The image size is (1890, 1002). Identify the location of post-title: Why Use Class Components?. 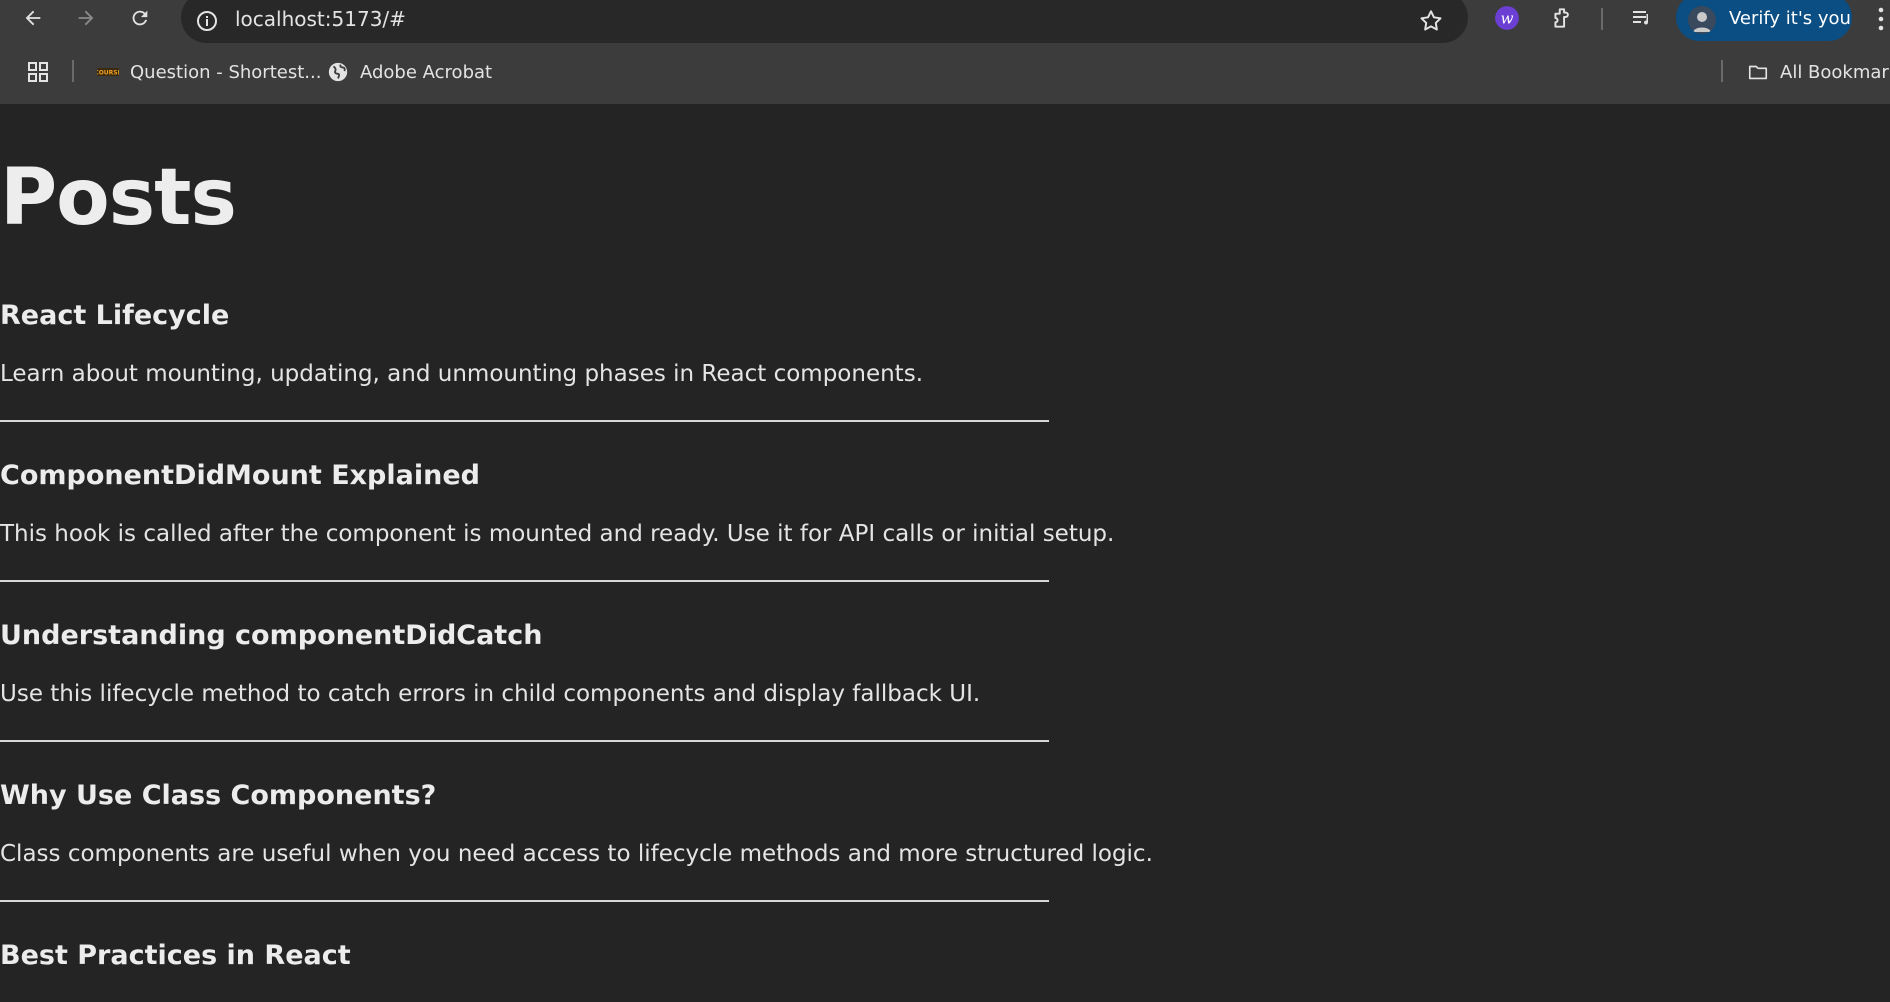
(218, 795).